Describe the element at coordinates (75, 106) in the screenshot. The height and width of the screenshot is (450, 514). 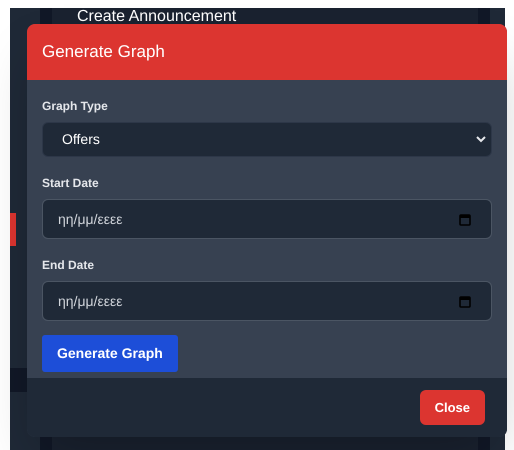
I see `field-label: Graph Type` at that location.